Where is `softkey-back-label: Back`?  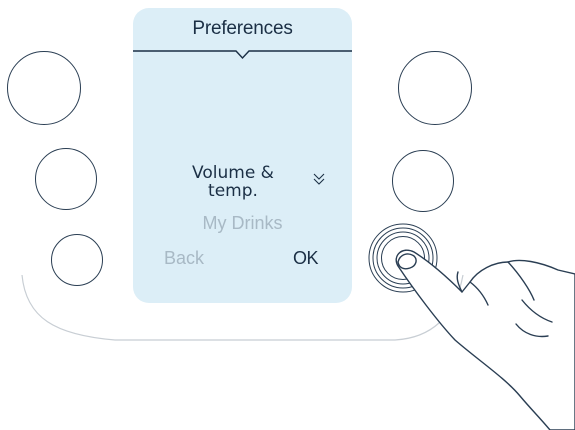 softkey-back-label: Back is located at coordinates (184, 258).